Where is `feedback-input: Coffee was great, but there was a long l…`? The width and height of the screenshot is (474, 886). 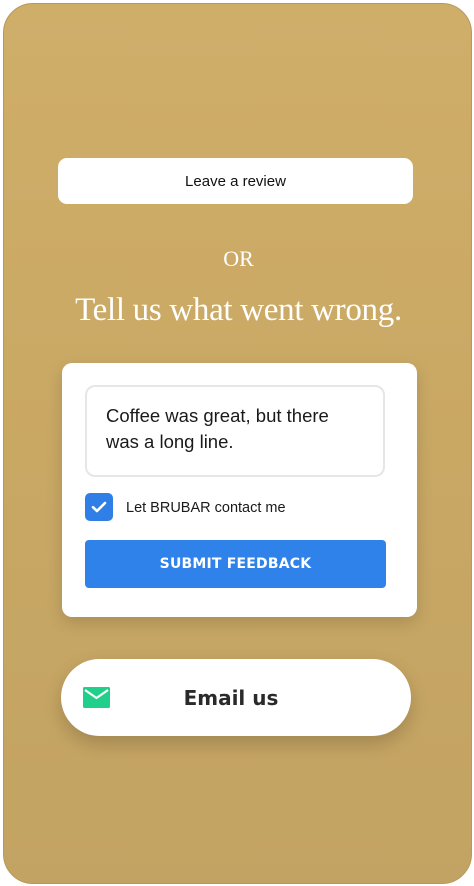 feedback-input: Coffee was great, but there was a long l… is located at coordinates (235, 431).